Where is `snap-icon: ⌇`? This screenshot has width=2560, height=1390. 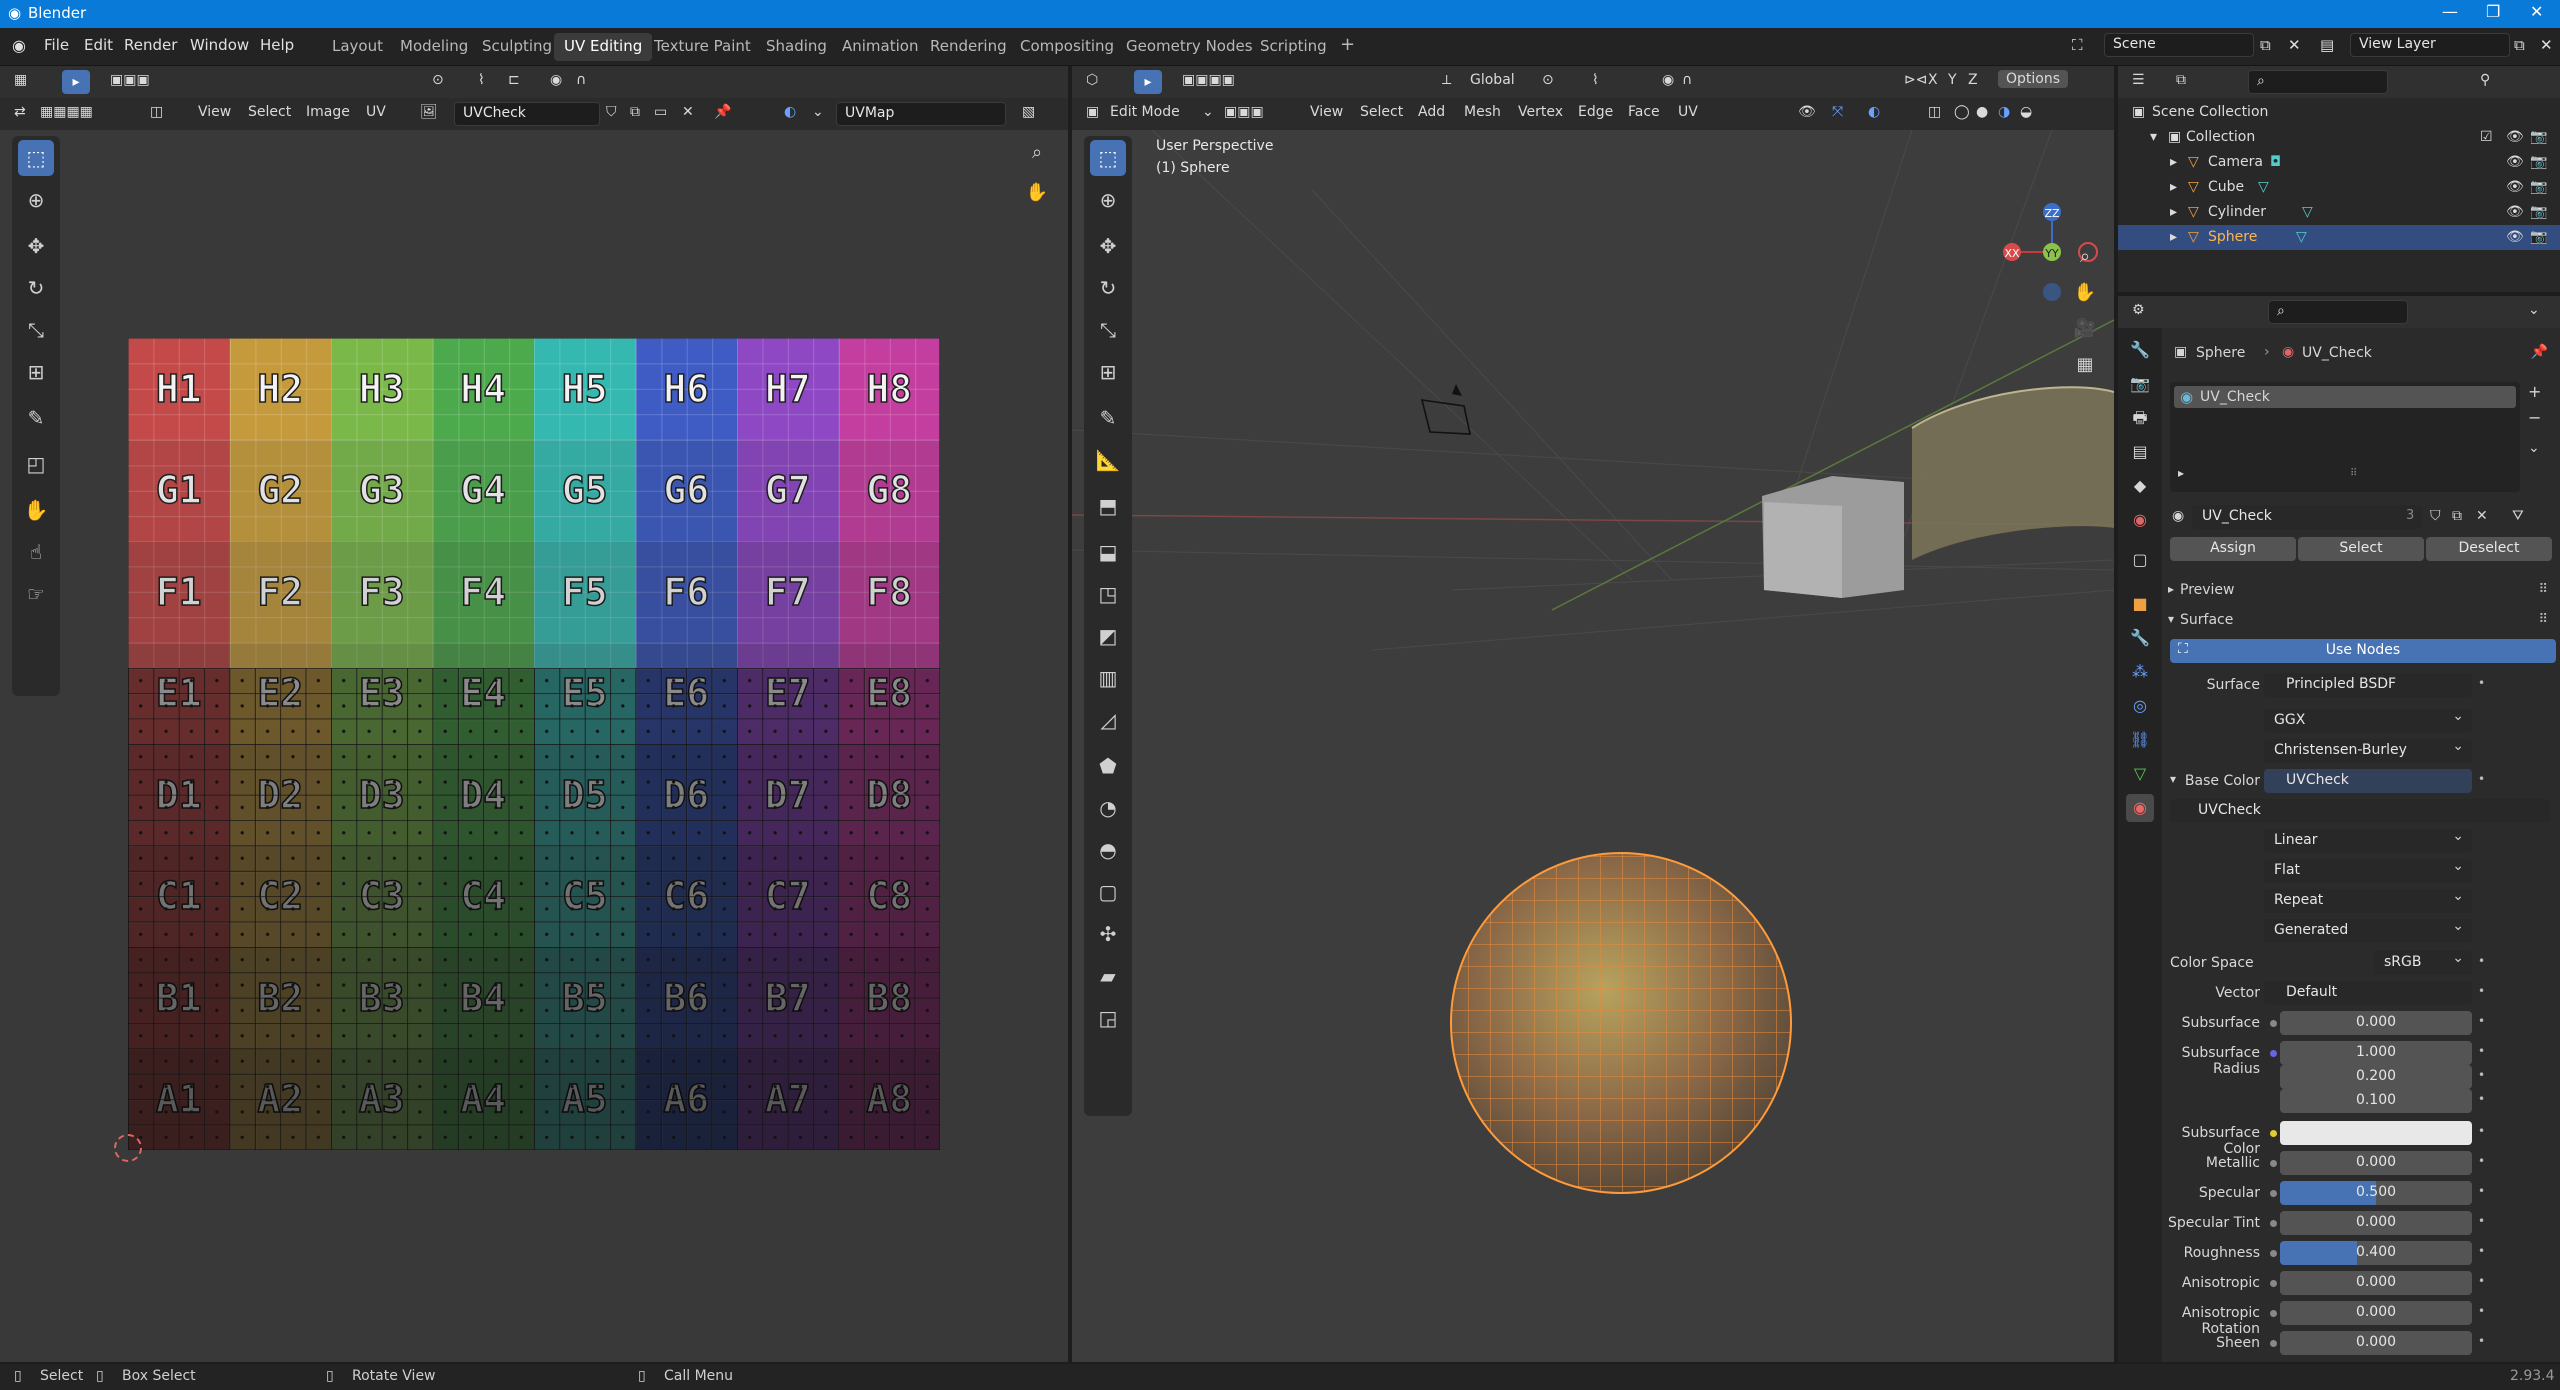 snap-icon: ⌇ is located at coordinates (1595, 80).